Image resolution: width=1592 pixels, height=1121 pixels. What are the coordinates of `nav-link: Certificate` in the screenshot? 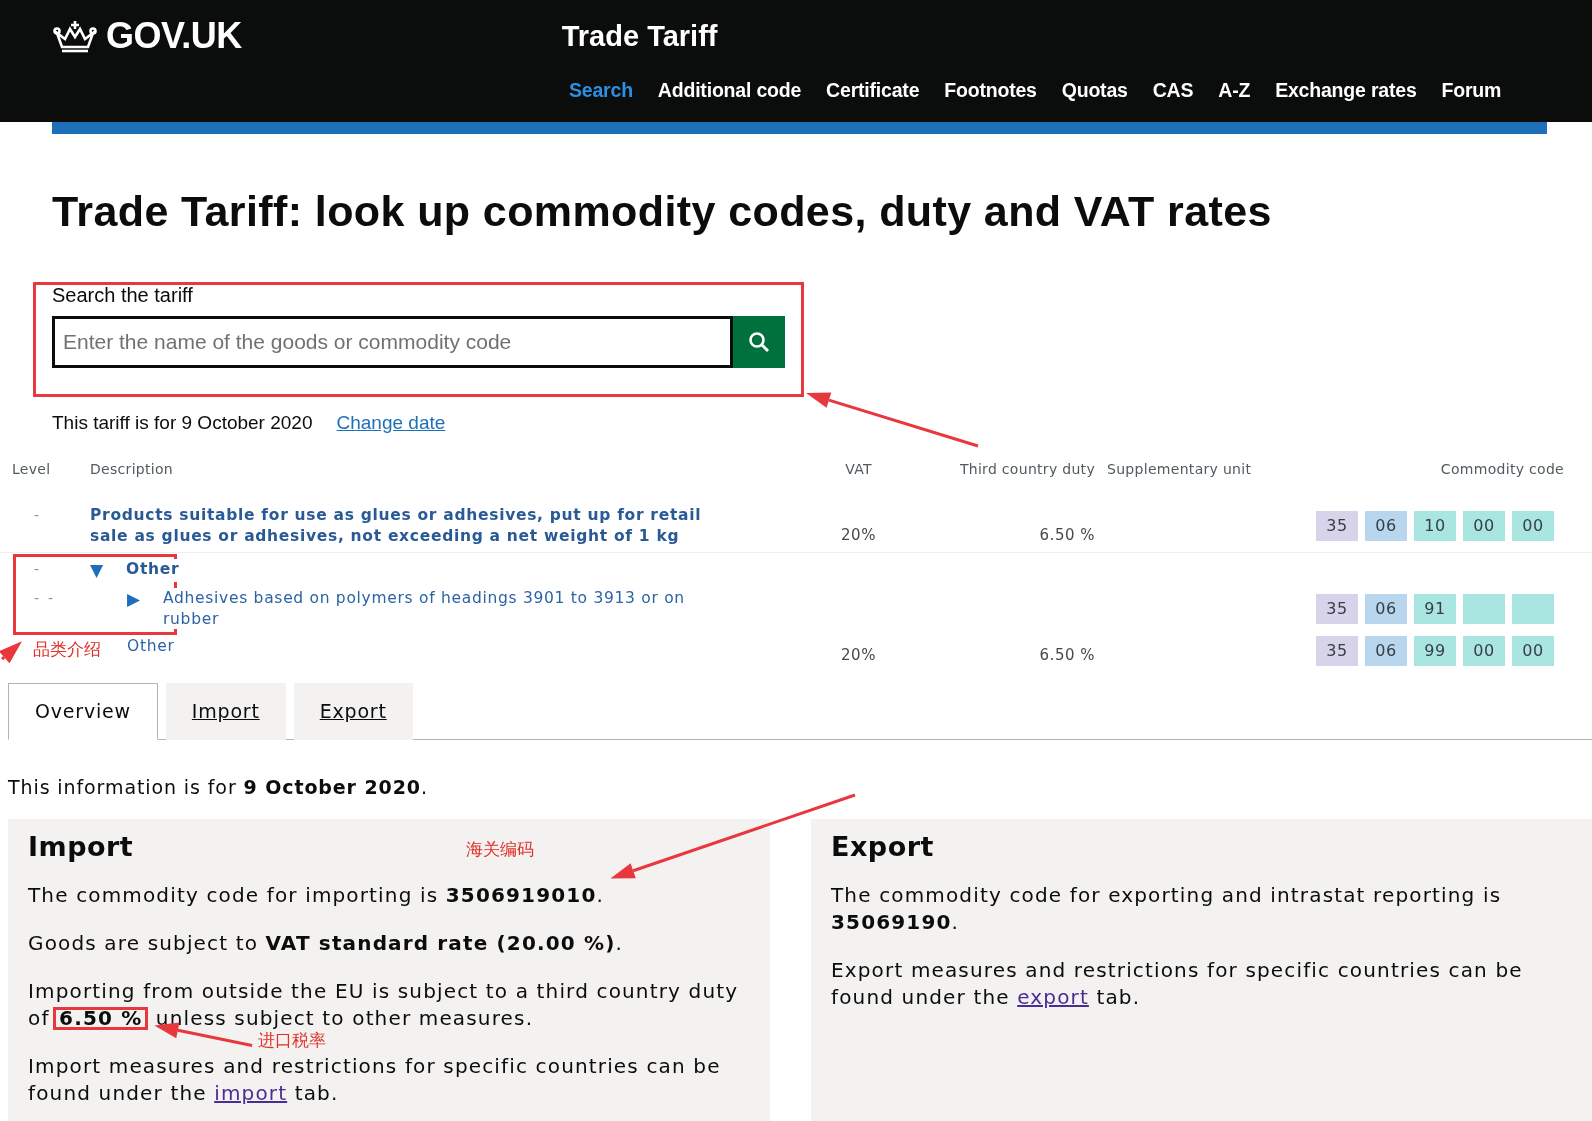 It's located at (873, 91).